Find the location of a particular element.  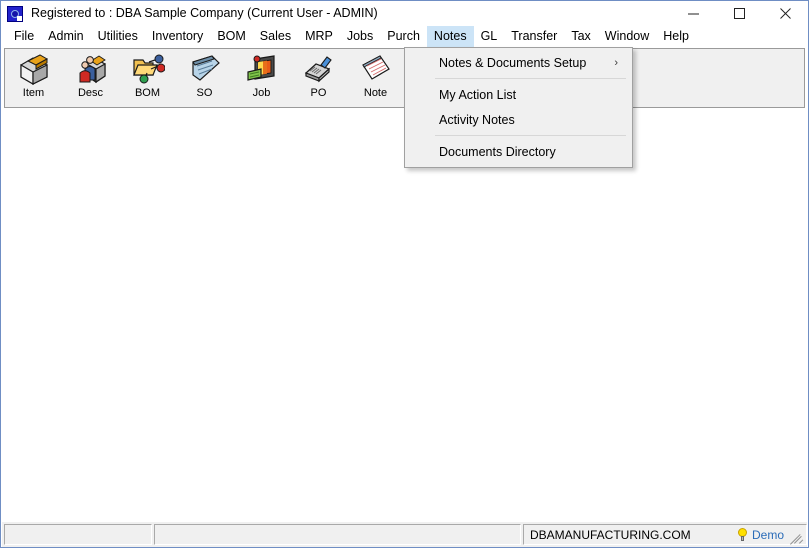

maximize-icon is located at coordinates (739, 13).